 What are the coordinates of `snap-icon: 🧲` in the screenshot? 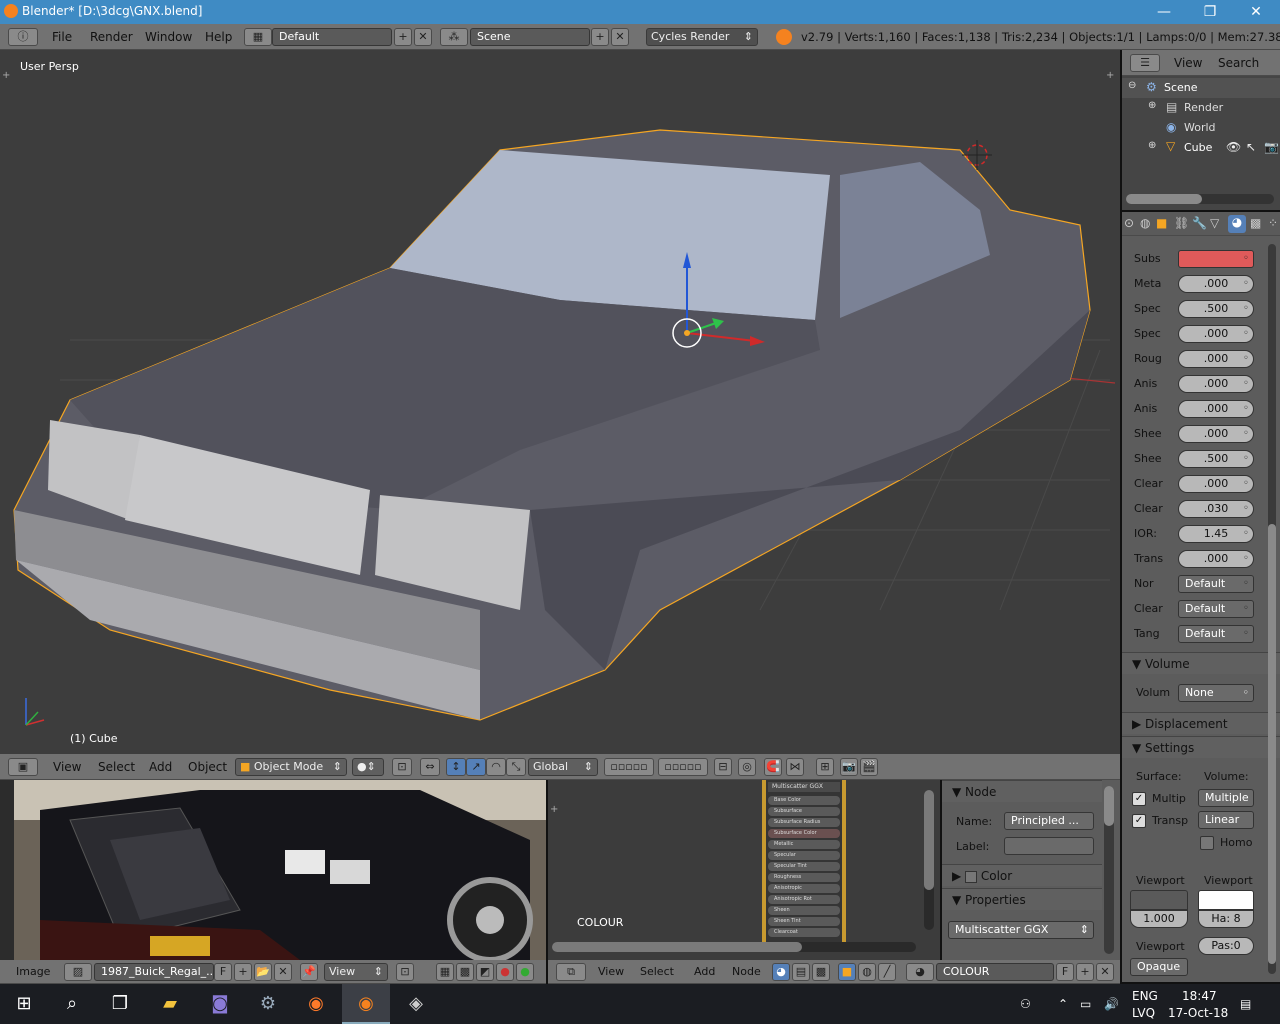 It's located at (773, 767).